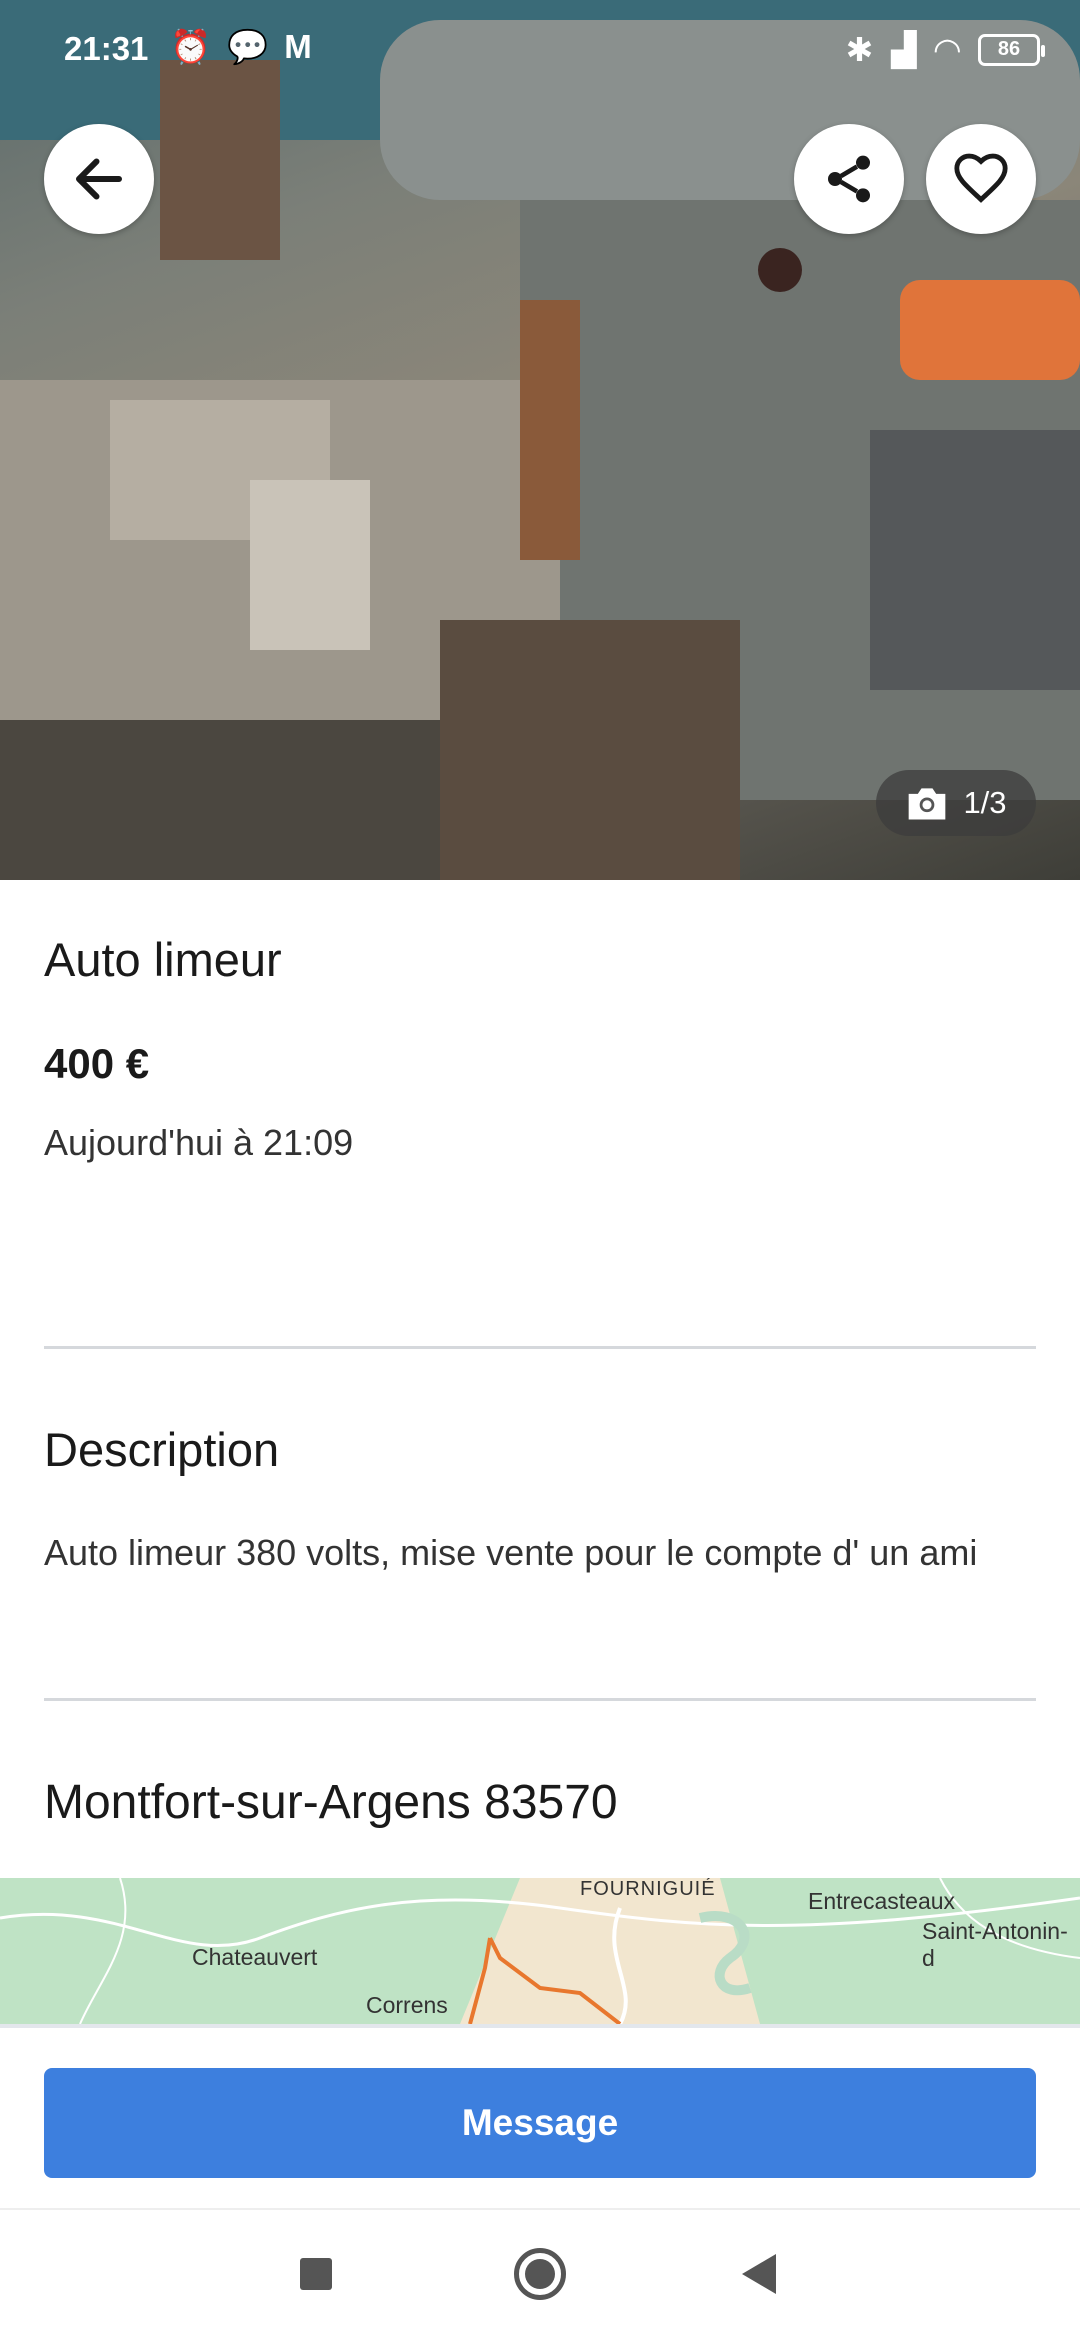 The height and width of the screenshot is (2340, 1080). I want to click on photo-counter-text: 1/3, so click(985, 802).